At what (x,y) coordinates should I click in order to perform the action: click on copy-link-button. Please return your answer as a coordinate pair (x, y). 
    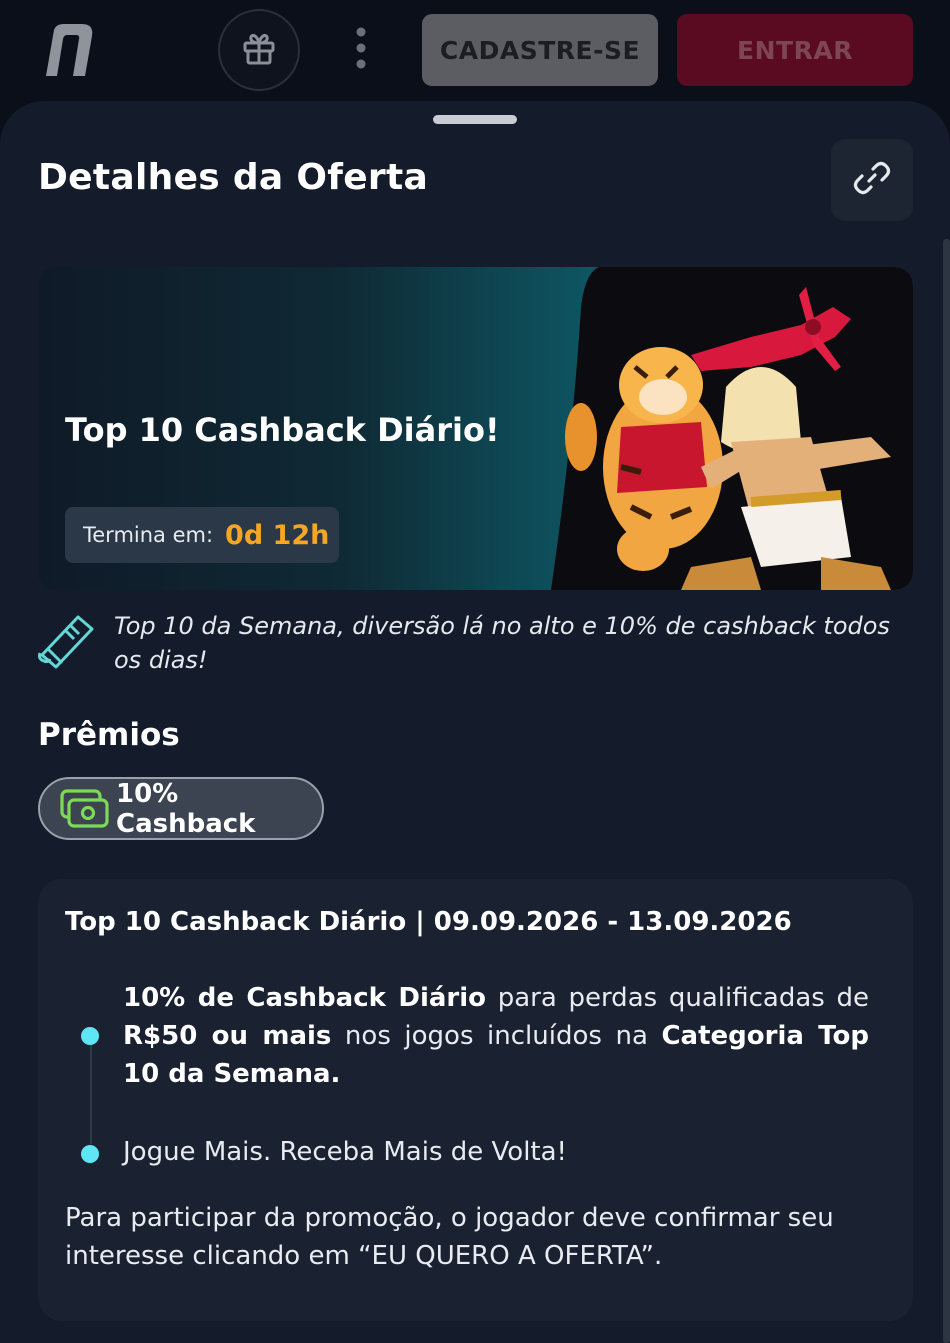
    Looking at the image, I should click on (872, 180).